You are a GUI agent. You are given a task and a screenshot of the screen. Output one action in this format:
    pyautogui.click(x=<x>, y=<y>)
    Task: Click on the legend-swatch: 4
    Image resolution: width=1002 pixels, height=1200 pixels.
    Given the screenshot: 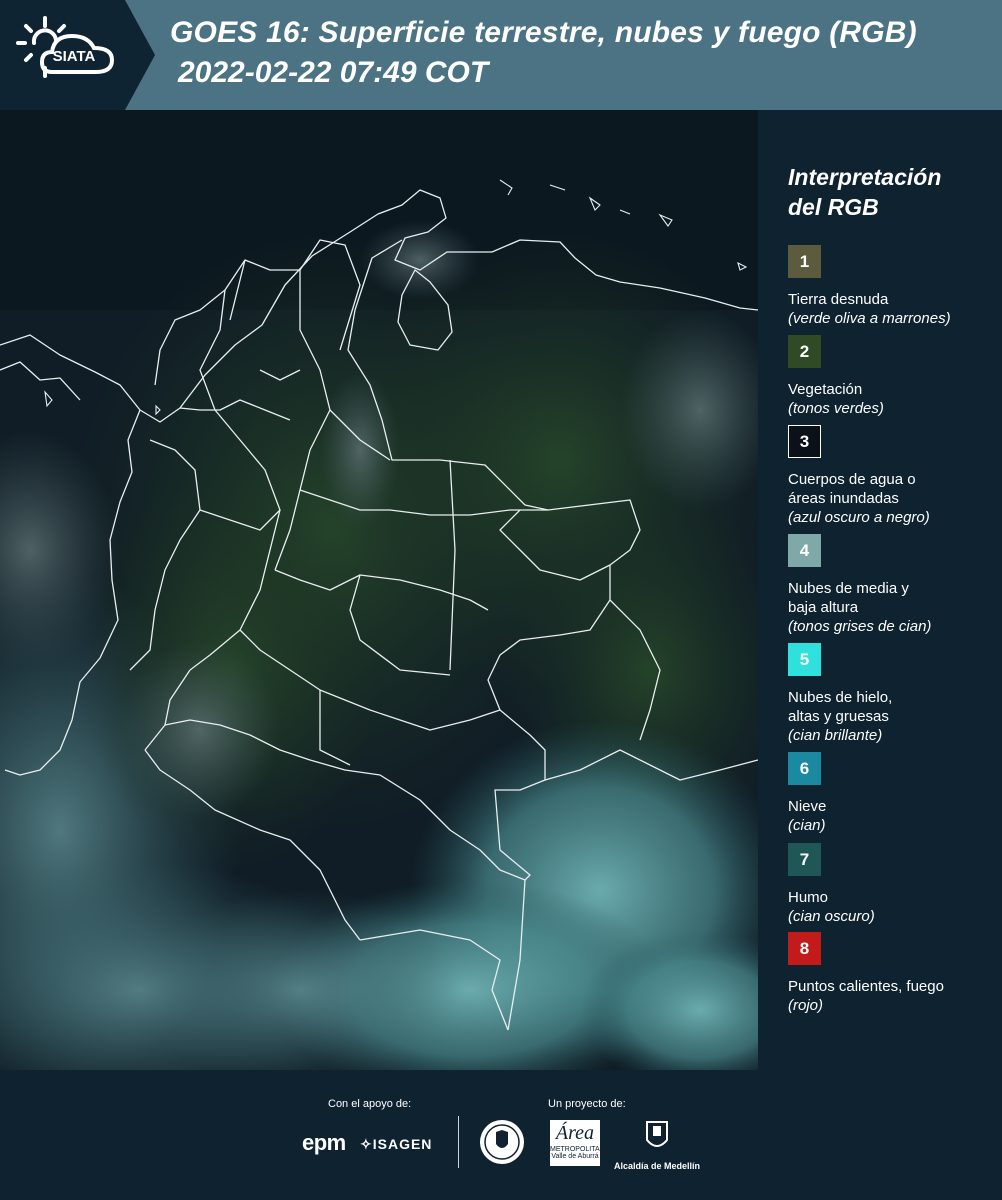 What is the action you would take?
    pyautogui.click(x=804, y=550)
    